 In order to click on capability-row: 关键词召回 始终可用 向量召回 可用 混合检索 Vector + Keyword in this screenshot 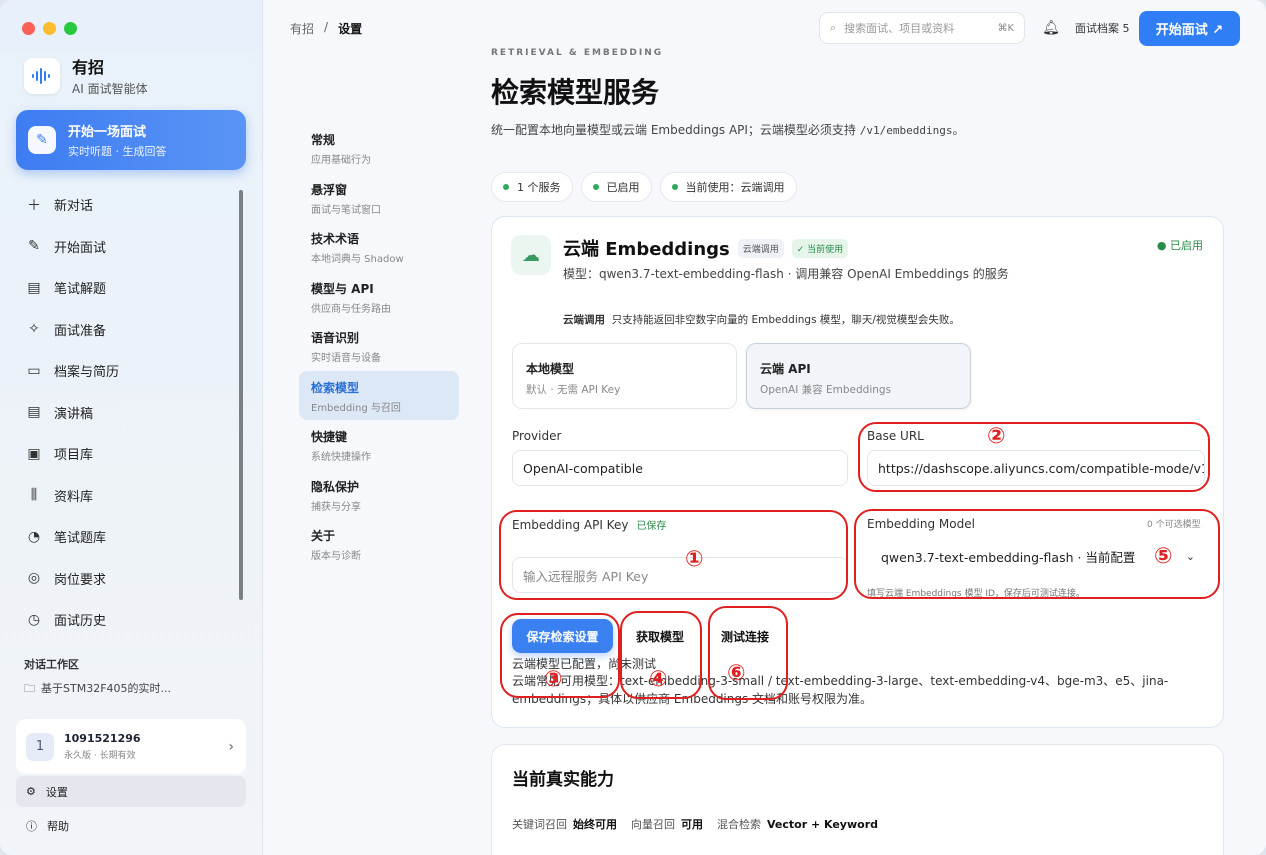, I will do `click(695, 824)`.